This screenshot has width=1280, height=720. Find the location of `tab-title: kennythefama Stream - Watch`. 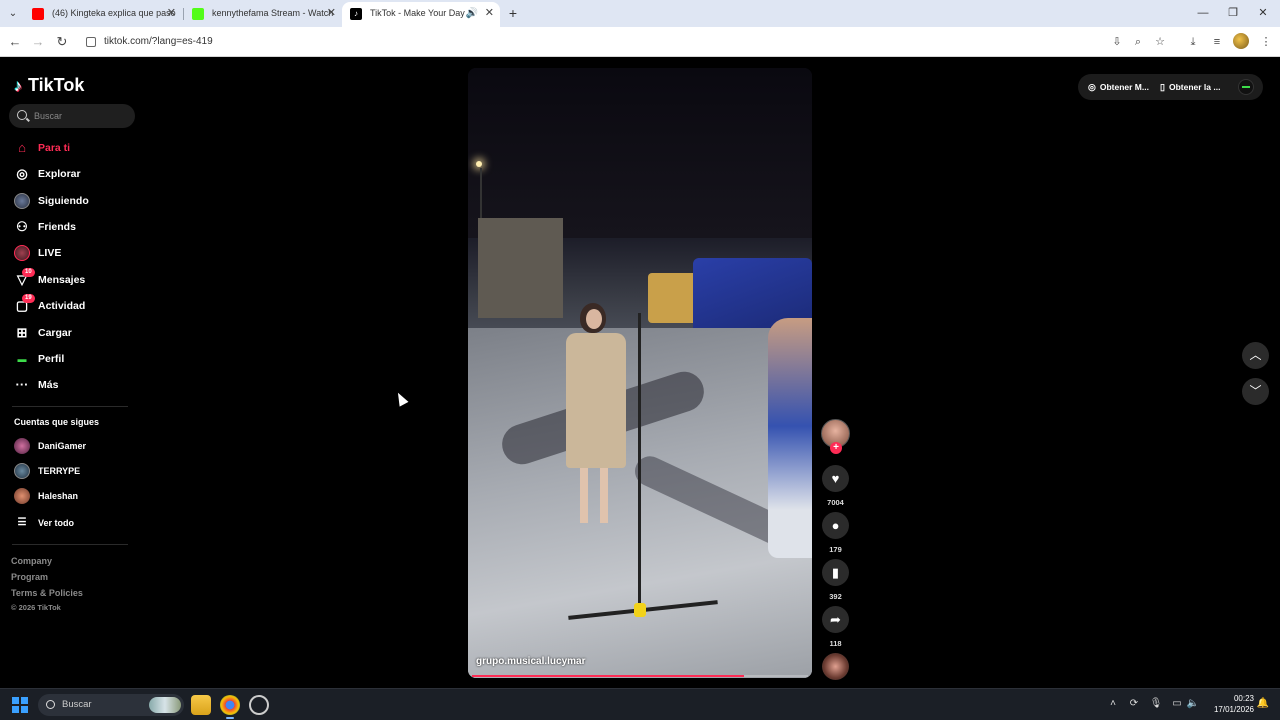

tab-title: kennythefama Stream - Watch is located at coordinates (273, 13).